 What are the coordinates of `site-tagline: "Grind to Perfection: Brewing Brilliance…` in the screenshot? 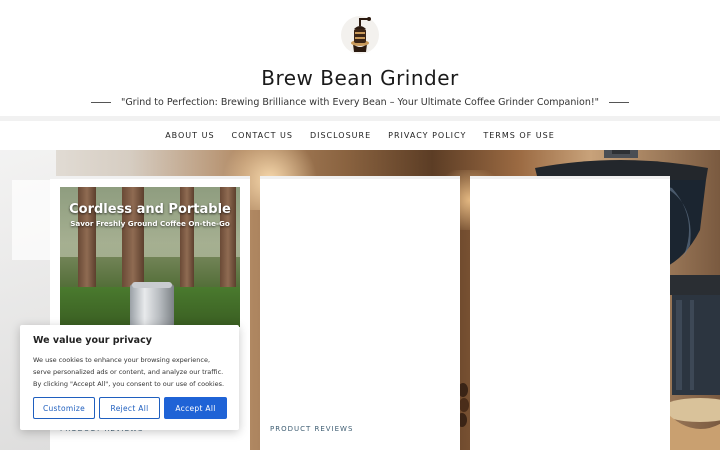 It's located at (360, 102).